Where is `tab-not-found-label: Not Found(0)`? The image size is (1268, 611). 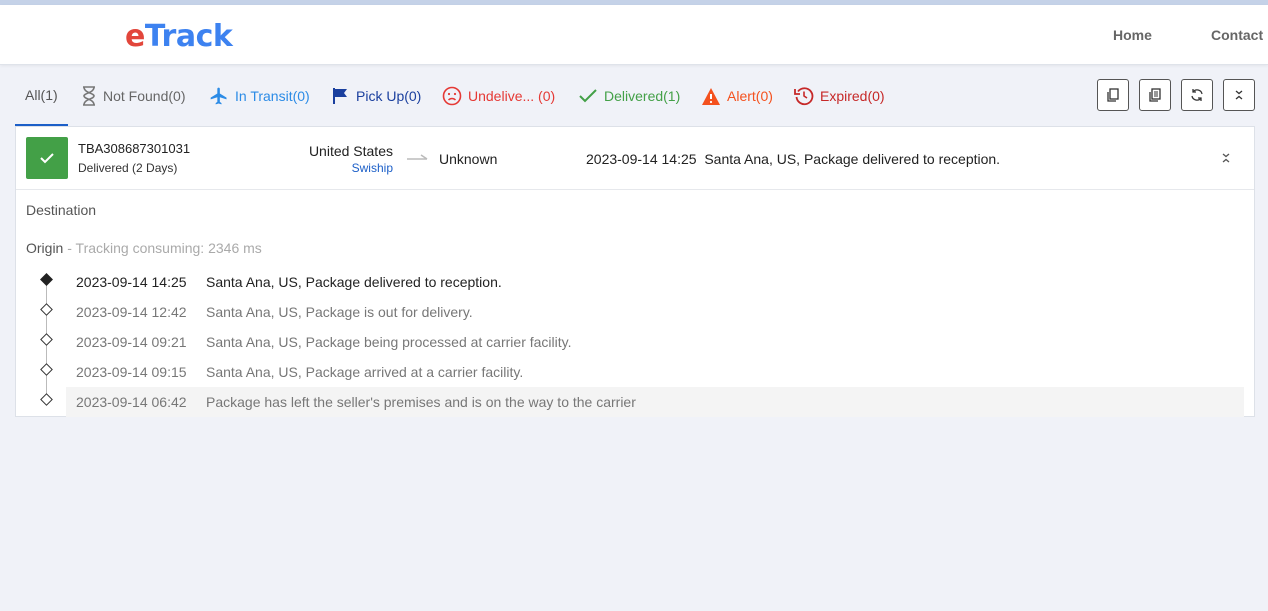
tab-not-found-label: Not Found(0) is located at coordinates (144, 96).